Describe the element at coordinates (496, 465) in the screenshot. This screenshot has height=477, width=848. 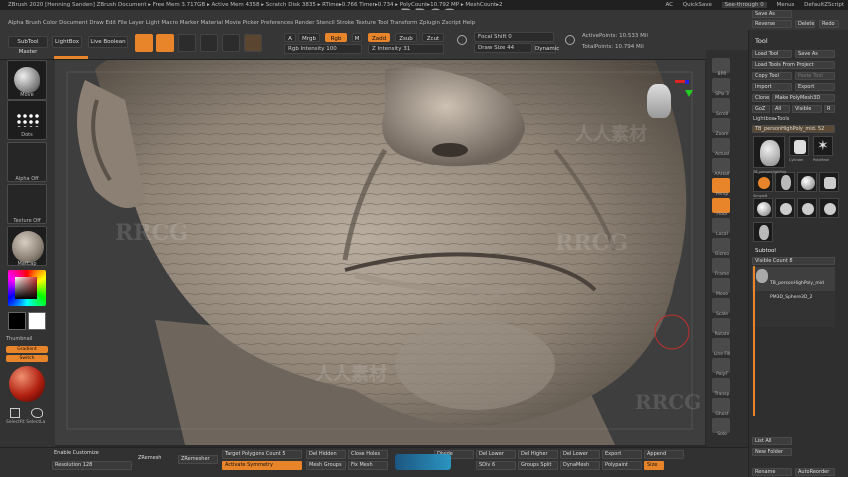
I see `sdiv-slider: SDiv 6` at that location.